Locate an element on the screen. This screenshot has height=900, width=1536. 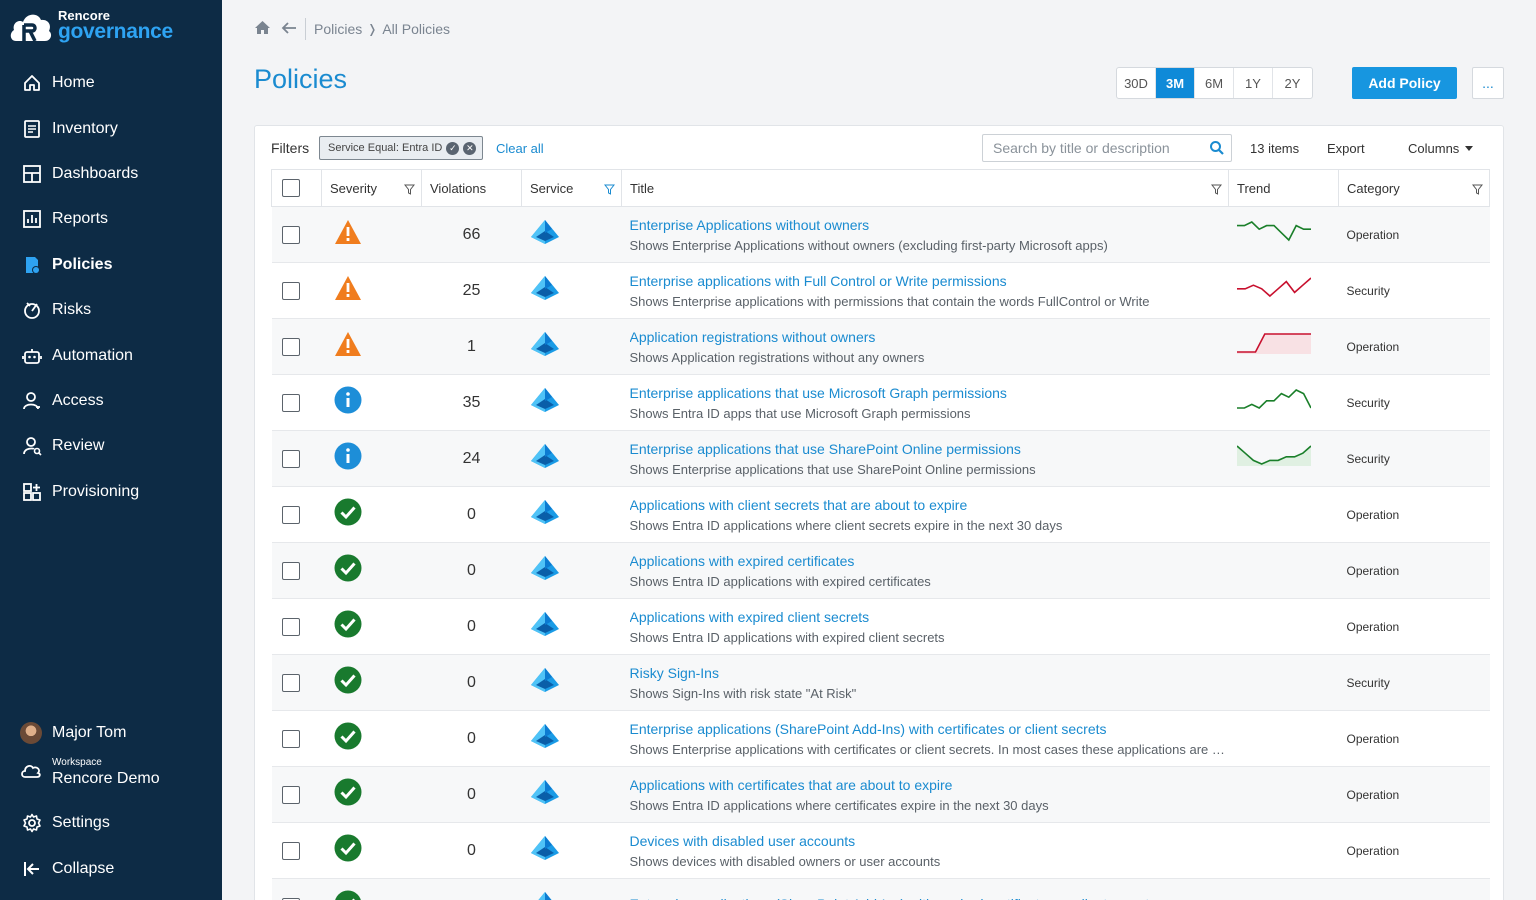
range-button-30d: 30D is located at coordinates (1136, 83).